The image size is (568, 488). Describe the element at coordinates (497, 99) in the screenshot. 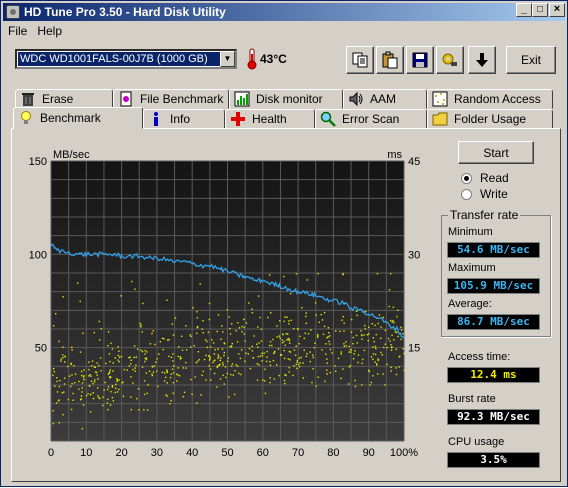

I see `tab-random-access-label: Random Access` at that location.